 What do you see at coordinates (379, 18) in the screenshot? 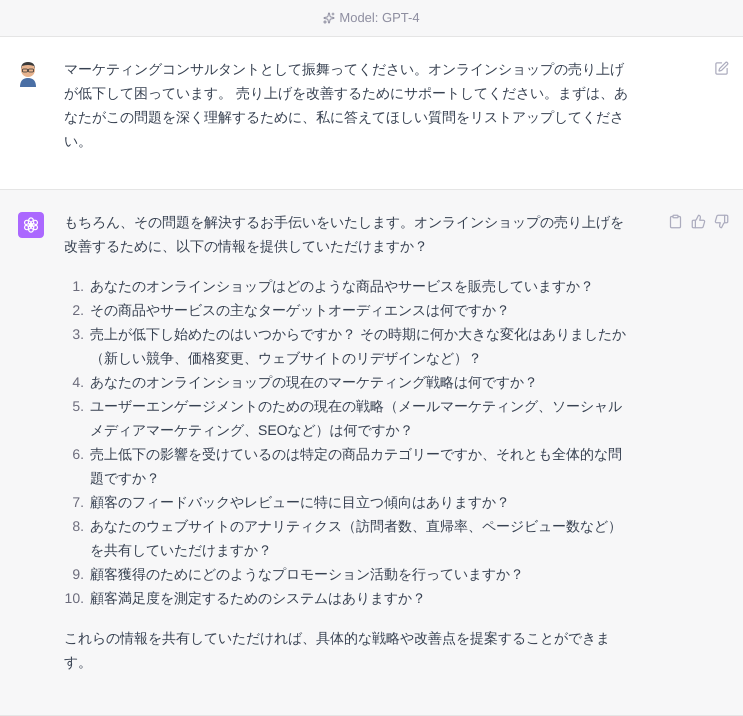
I see `model-label: Model: GPT-4` at bounding box center [379, 18].